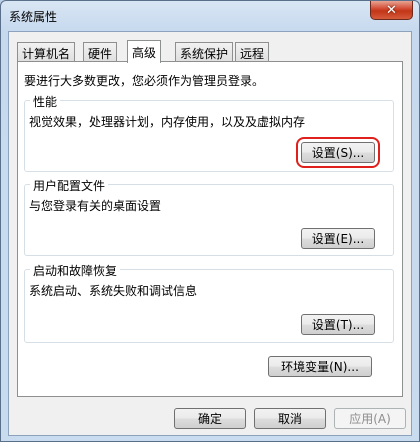 Image resolution: width=420 pixels, height=442 pixels. I want to click on admin-notice: 要进行大多数更改，您必须作为管理员登录。, so click(144, 81).